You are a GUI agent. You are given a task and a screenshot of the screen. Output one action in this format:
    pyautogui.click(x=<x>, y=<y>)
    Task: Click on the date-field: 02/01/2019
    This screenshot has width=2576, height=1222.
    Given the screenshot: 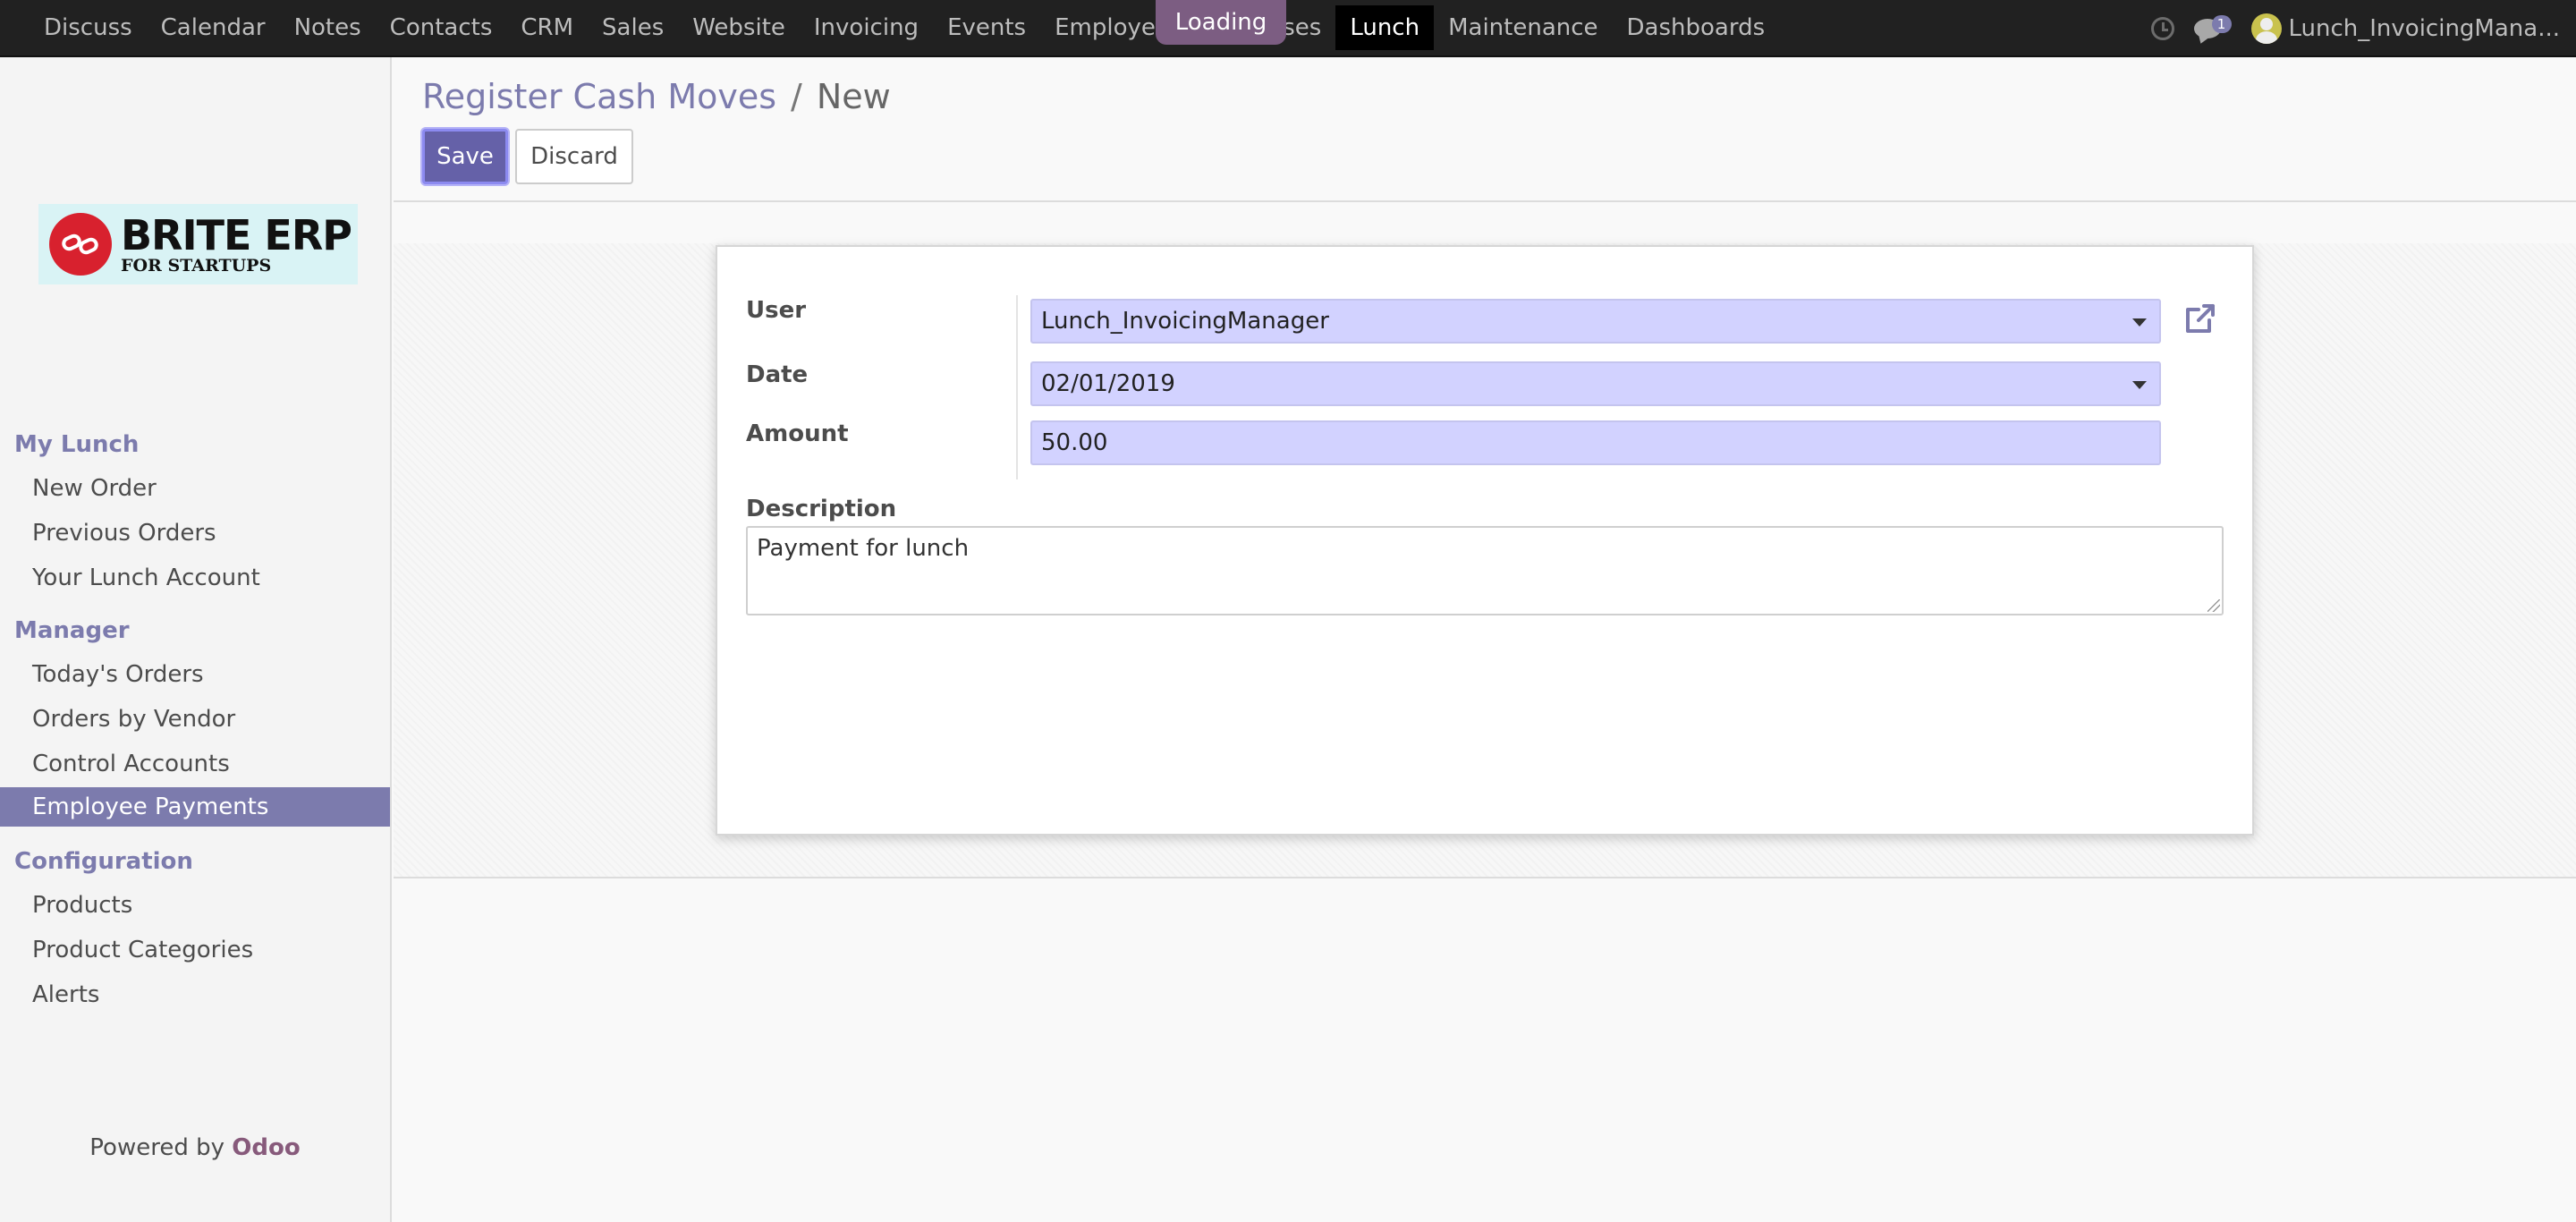 What is the action you would take?
    pyautogui.click(x=1595, y=383)
    